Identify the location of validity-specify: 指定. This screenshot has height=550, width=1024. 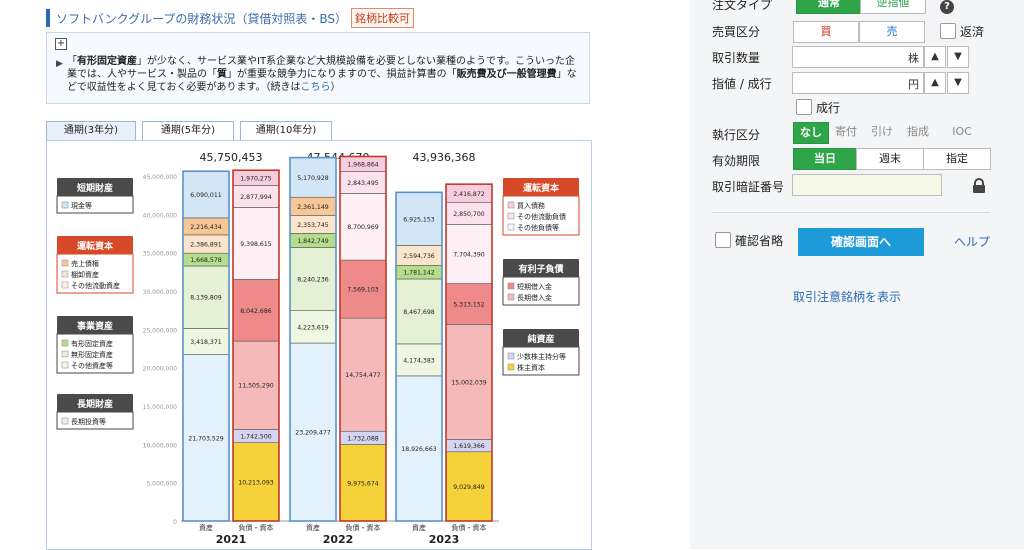
(957, 159).